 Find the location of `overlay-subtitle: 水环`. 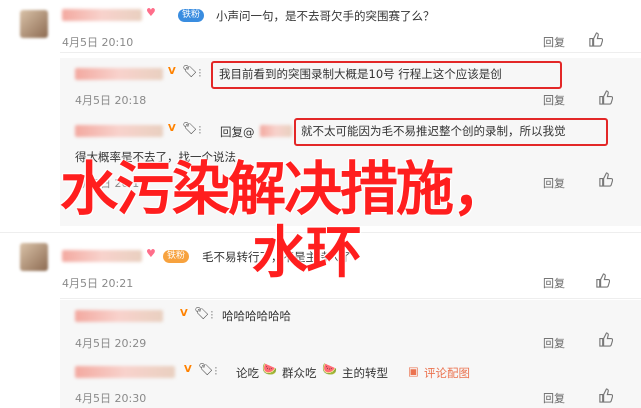

overlay-subtitle: 水环 is located at coordinates (307, 253).